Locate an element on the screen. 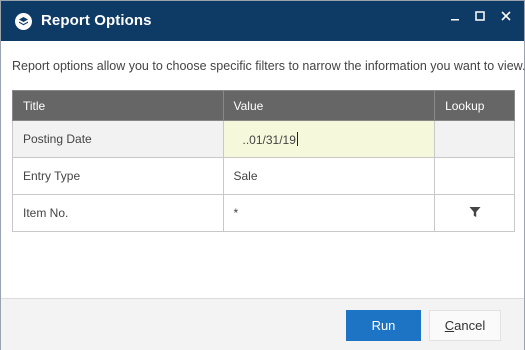 The height and width of the screenshot is (350, 525). column-header-lookup: Lookup is located at coordinates (474, 105).